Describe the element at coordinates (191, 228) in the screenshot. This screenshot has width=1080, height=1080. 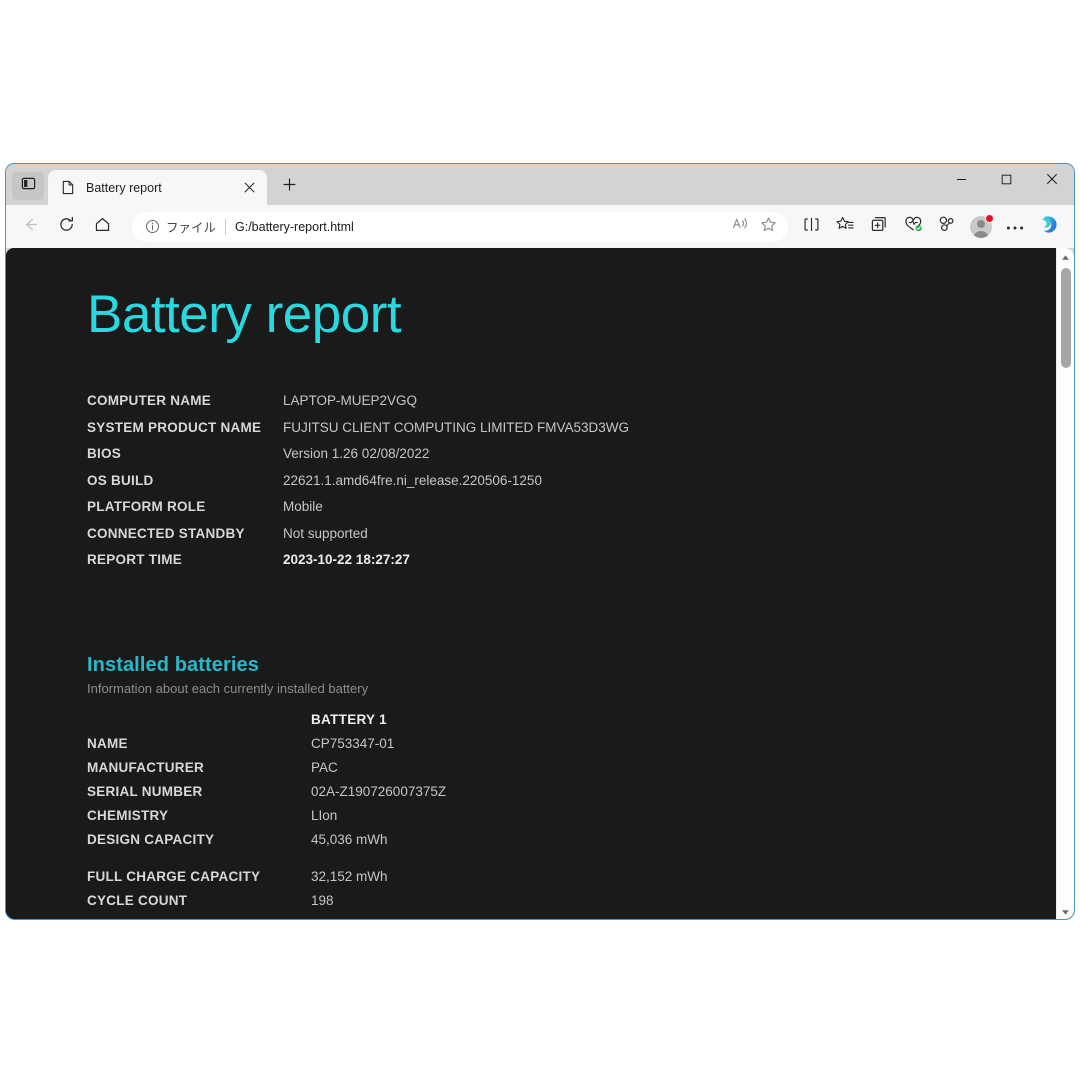
I see `address-scheme-label: ファイル` at that location.